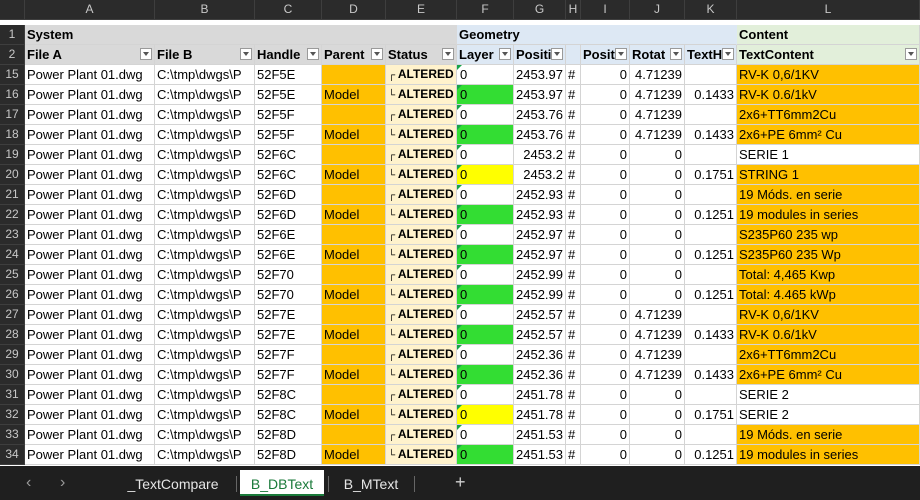 The height and width of the screenshot is (500, 920). I want to click on row-header: 17, so click(12, 115).